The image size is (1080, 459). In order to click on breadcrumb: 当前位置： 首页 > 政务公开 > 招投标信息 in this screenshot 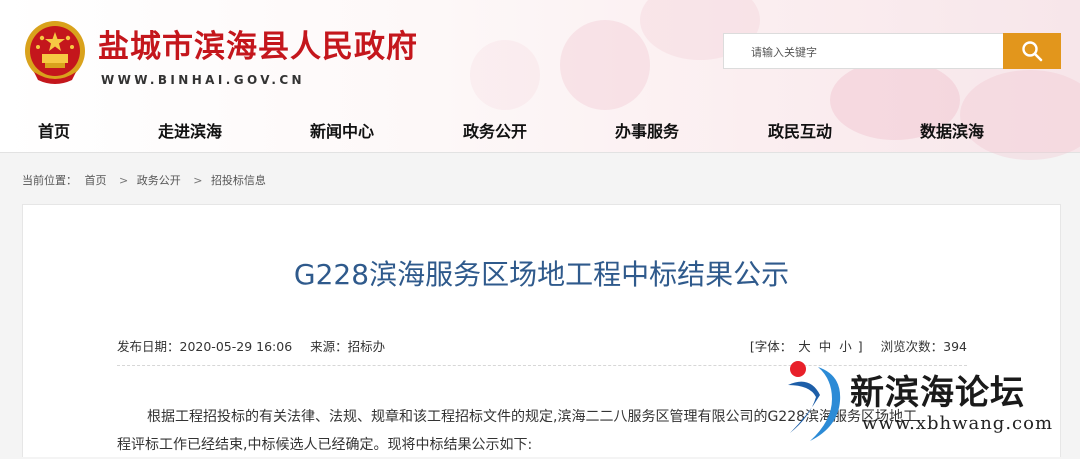, I will do `click(146, 180)`.